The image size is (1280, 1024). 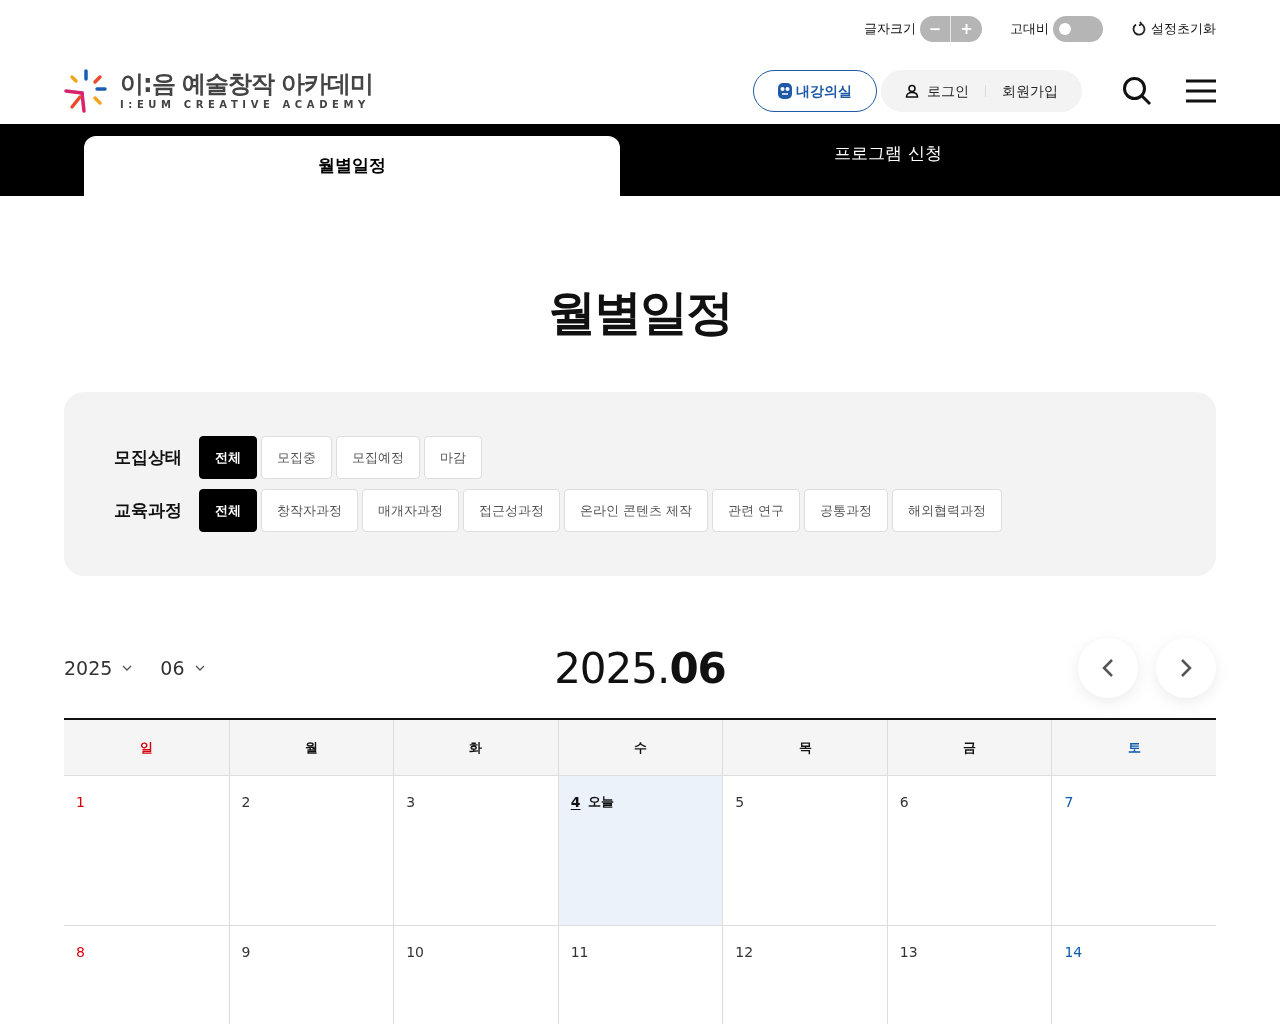 I want to click on logo-subtitle: I:EUM CREATIVE ACADEMY, so click(x=245, y=105).